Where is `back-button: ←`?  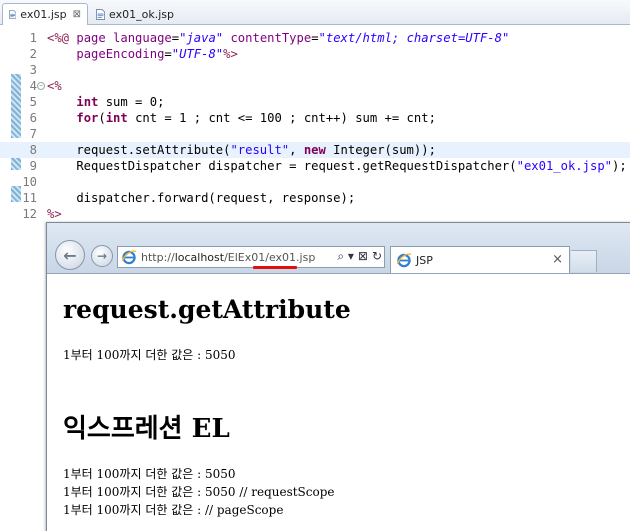
back-button: ← is located at coordinates (70, 255).